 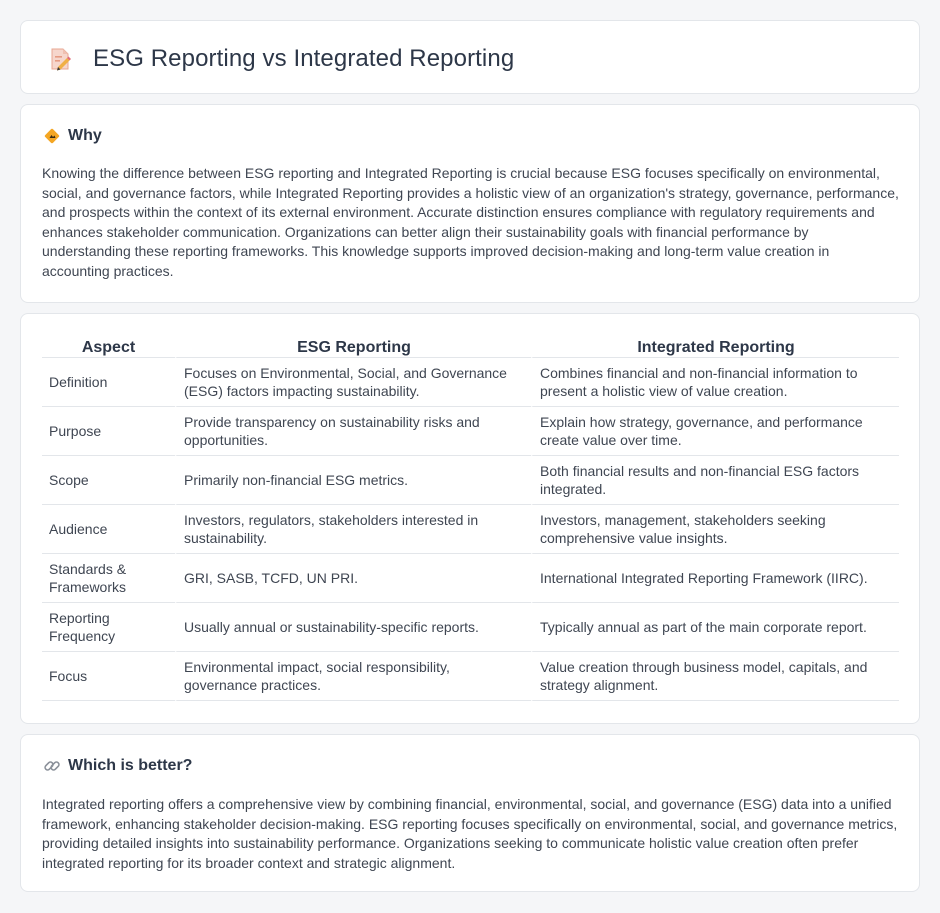 I want to click on row-aspect: Purpose, so click(x=108, y=431).